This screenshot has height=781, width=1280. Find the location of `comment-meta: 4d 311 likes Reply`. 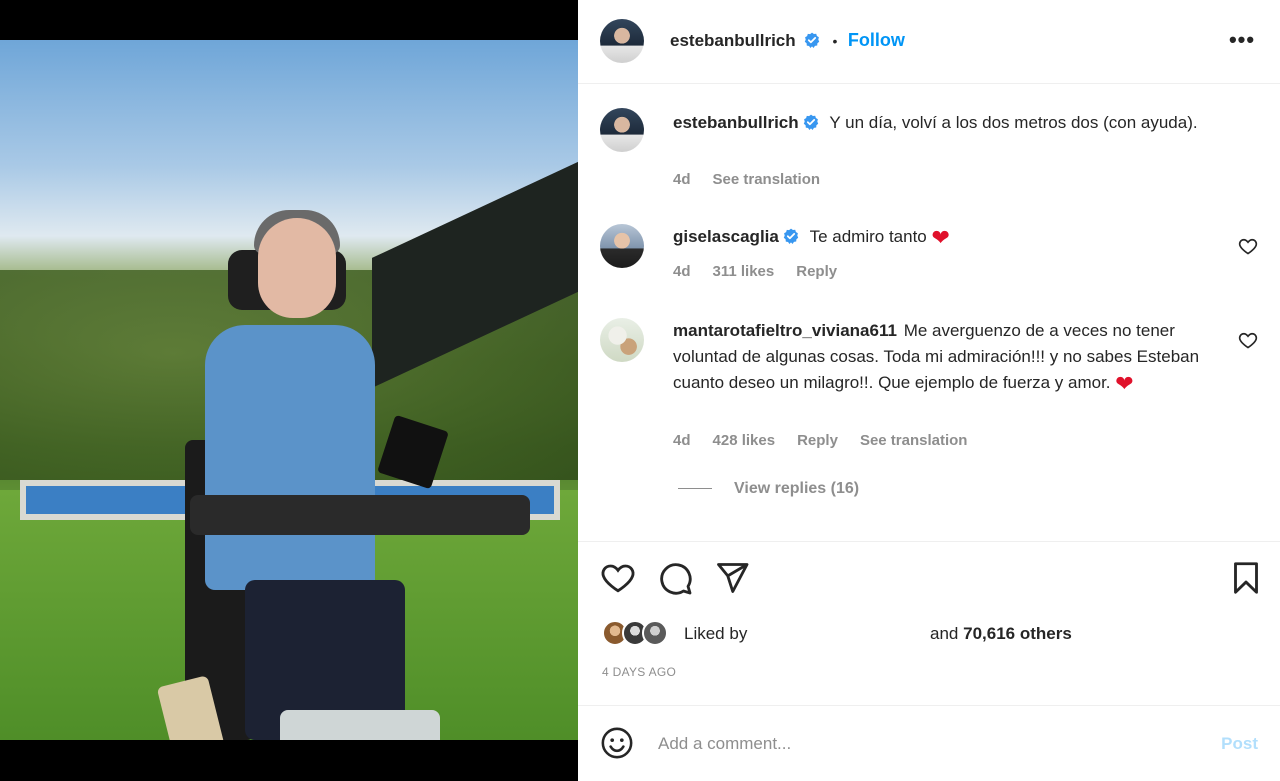

comment-meta: 4d 311 likes Reply is located at coordinates (766, 271).